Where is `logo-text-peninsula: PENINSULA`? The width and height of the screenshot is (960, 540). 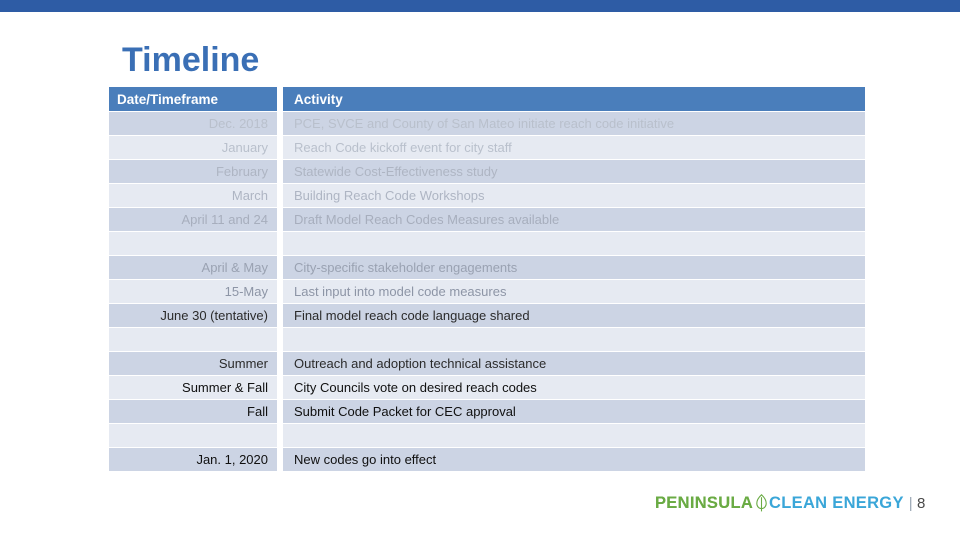
logo-text-peninsula: PENINSULA is located at coordinates (704, 502).